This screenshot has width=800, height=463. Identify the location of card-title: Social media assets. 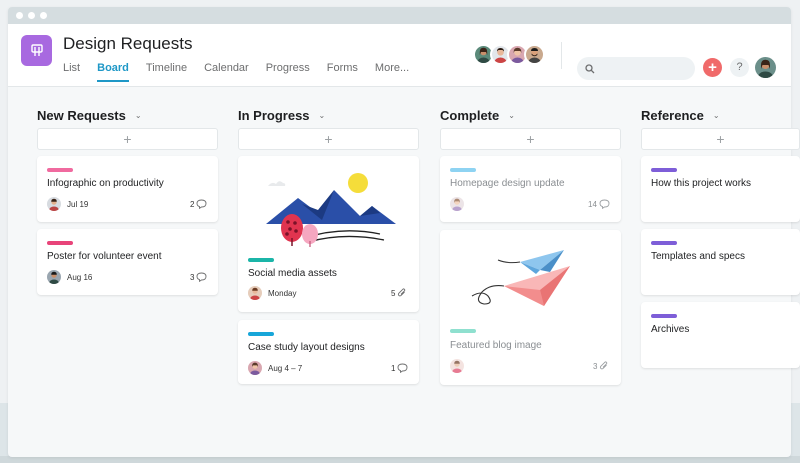
(292, 273).